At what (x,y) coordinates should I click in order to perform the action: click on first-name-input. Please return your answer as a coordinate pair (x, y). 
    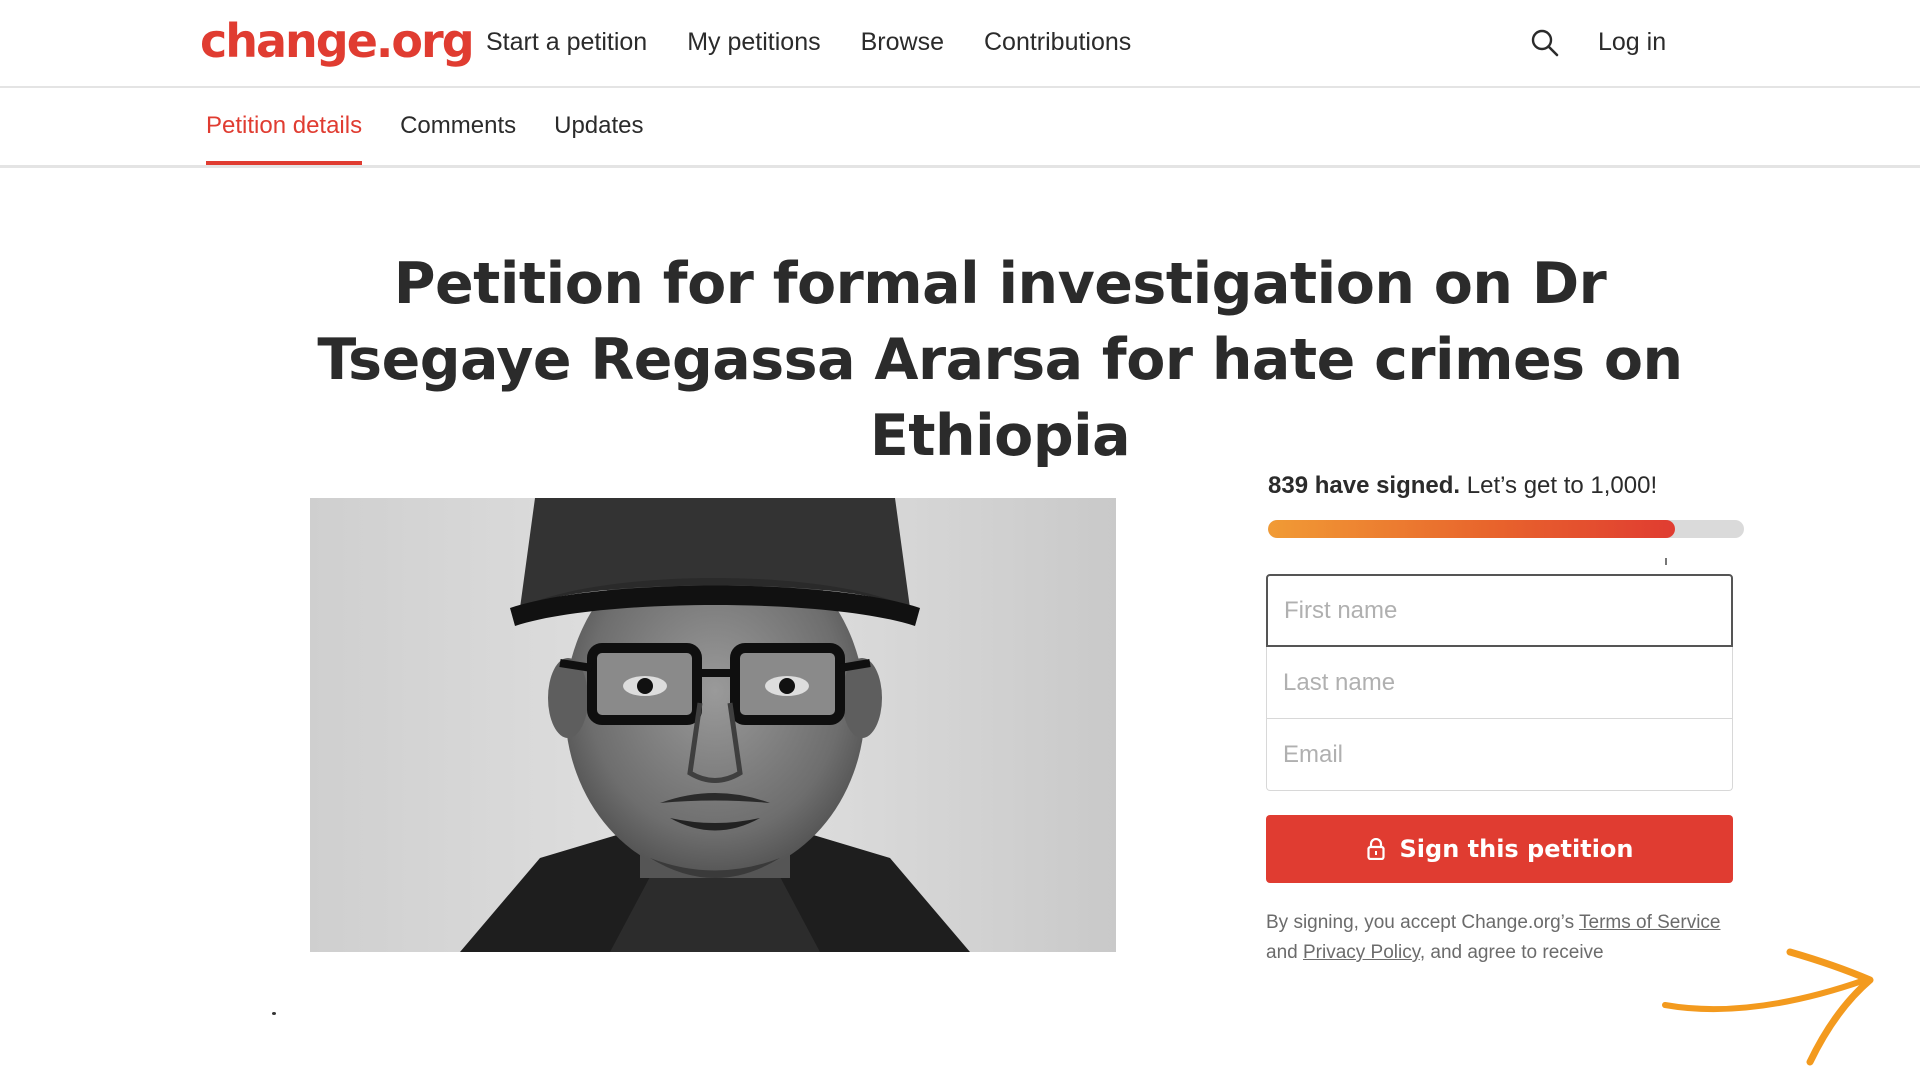
    Looking at the image, I should click on (1499, 610).